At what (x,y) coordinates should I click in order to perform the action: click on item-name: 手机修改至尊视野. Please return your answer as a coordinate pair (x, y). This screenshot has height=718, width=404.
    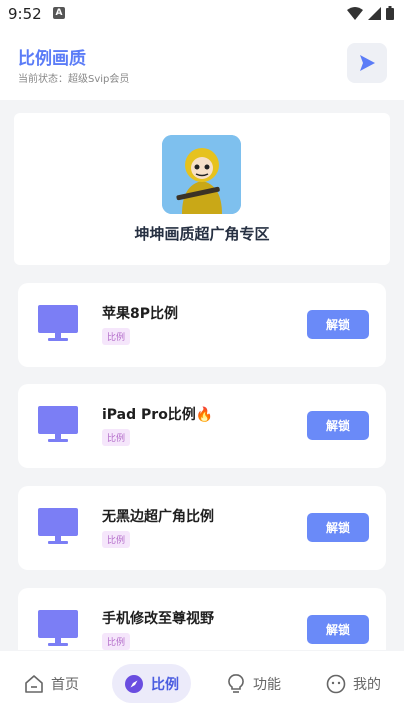
    Looking at the image, I should click on (158, 619).